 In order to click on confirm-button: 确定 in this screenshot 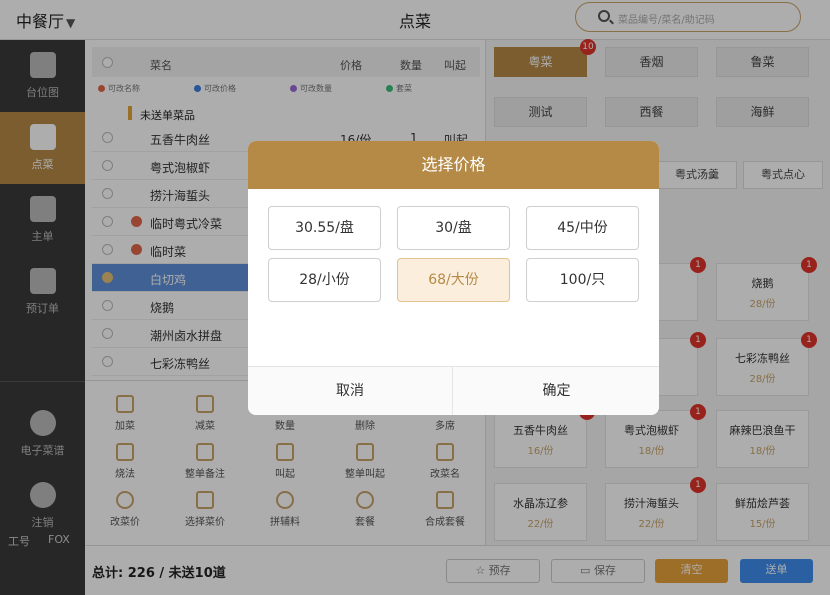, I will do `click(556, 391)`.